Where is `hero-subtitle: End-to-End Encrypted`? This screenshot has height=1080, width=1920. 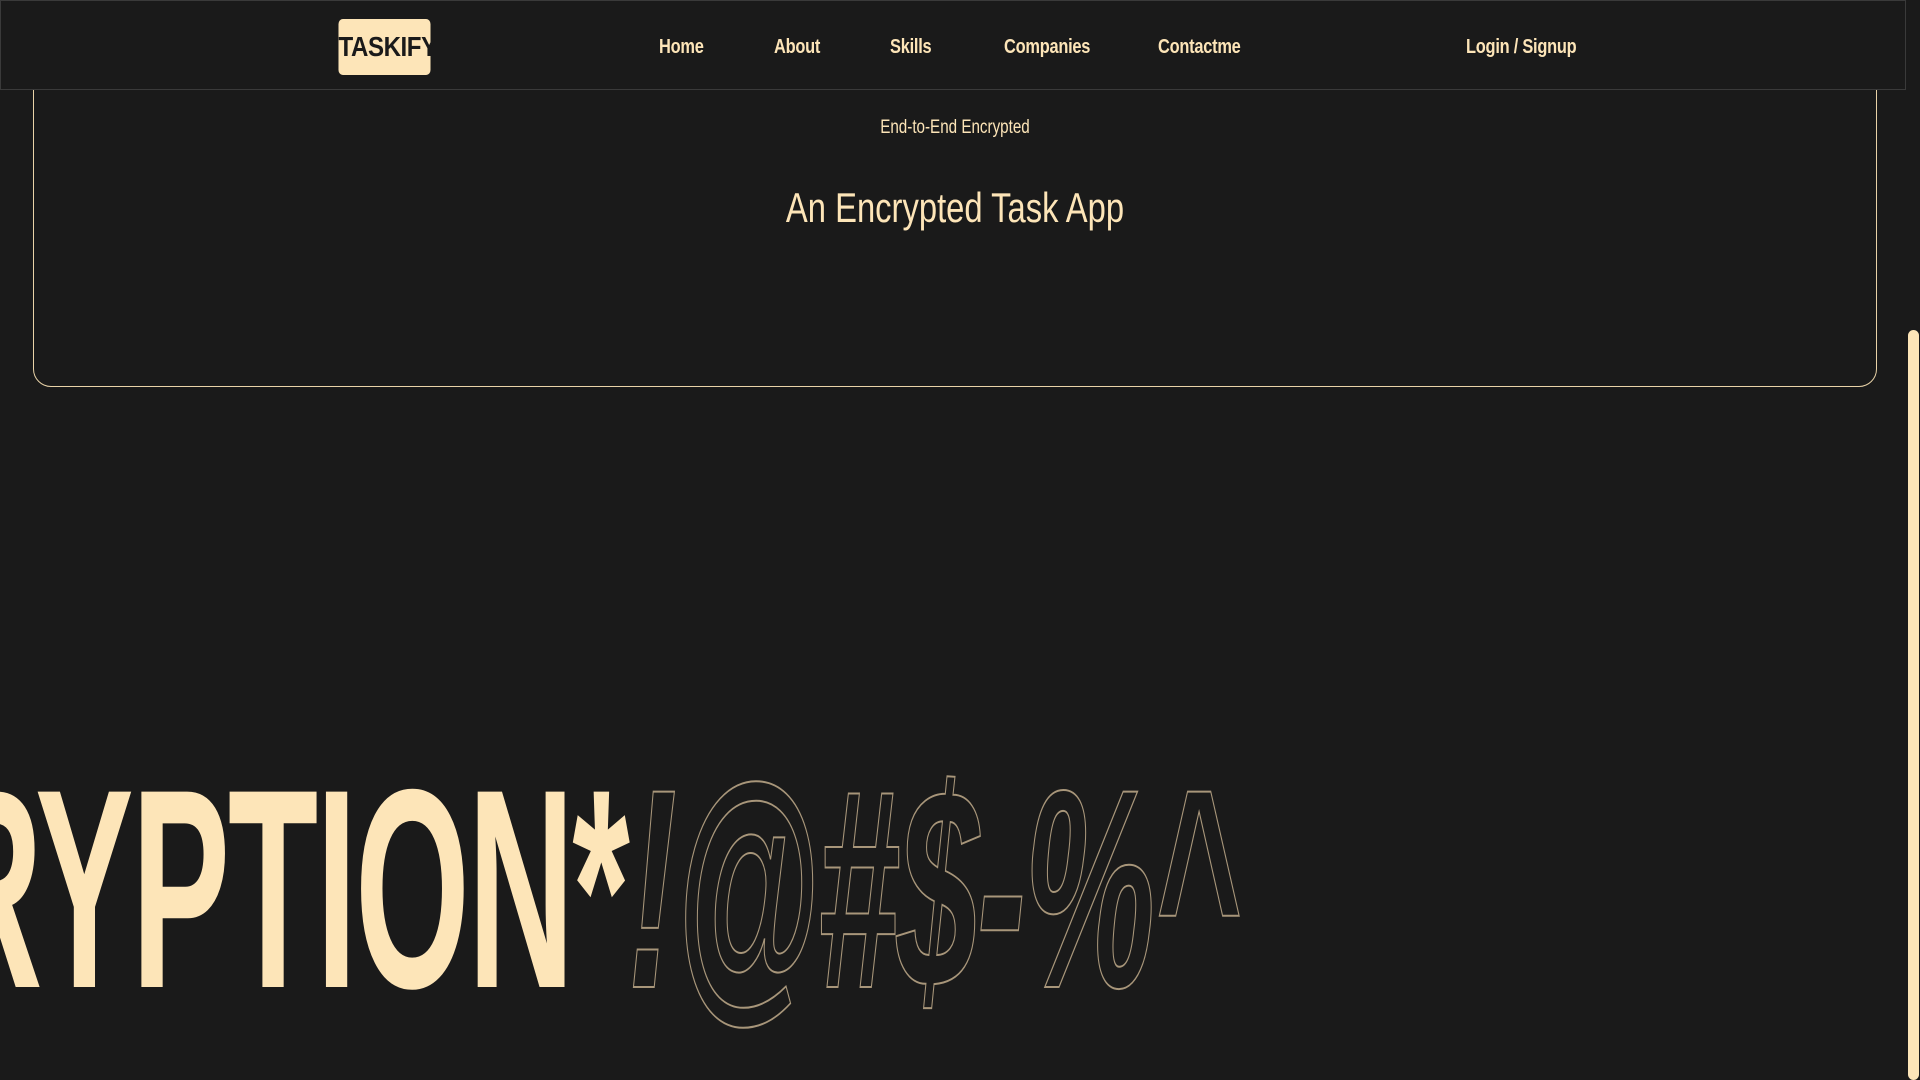 hero-subtitle: End-to-End Encrypted is located at coordinates (955, 127).